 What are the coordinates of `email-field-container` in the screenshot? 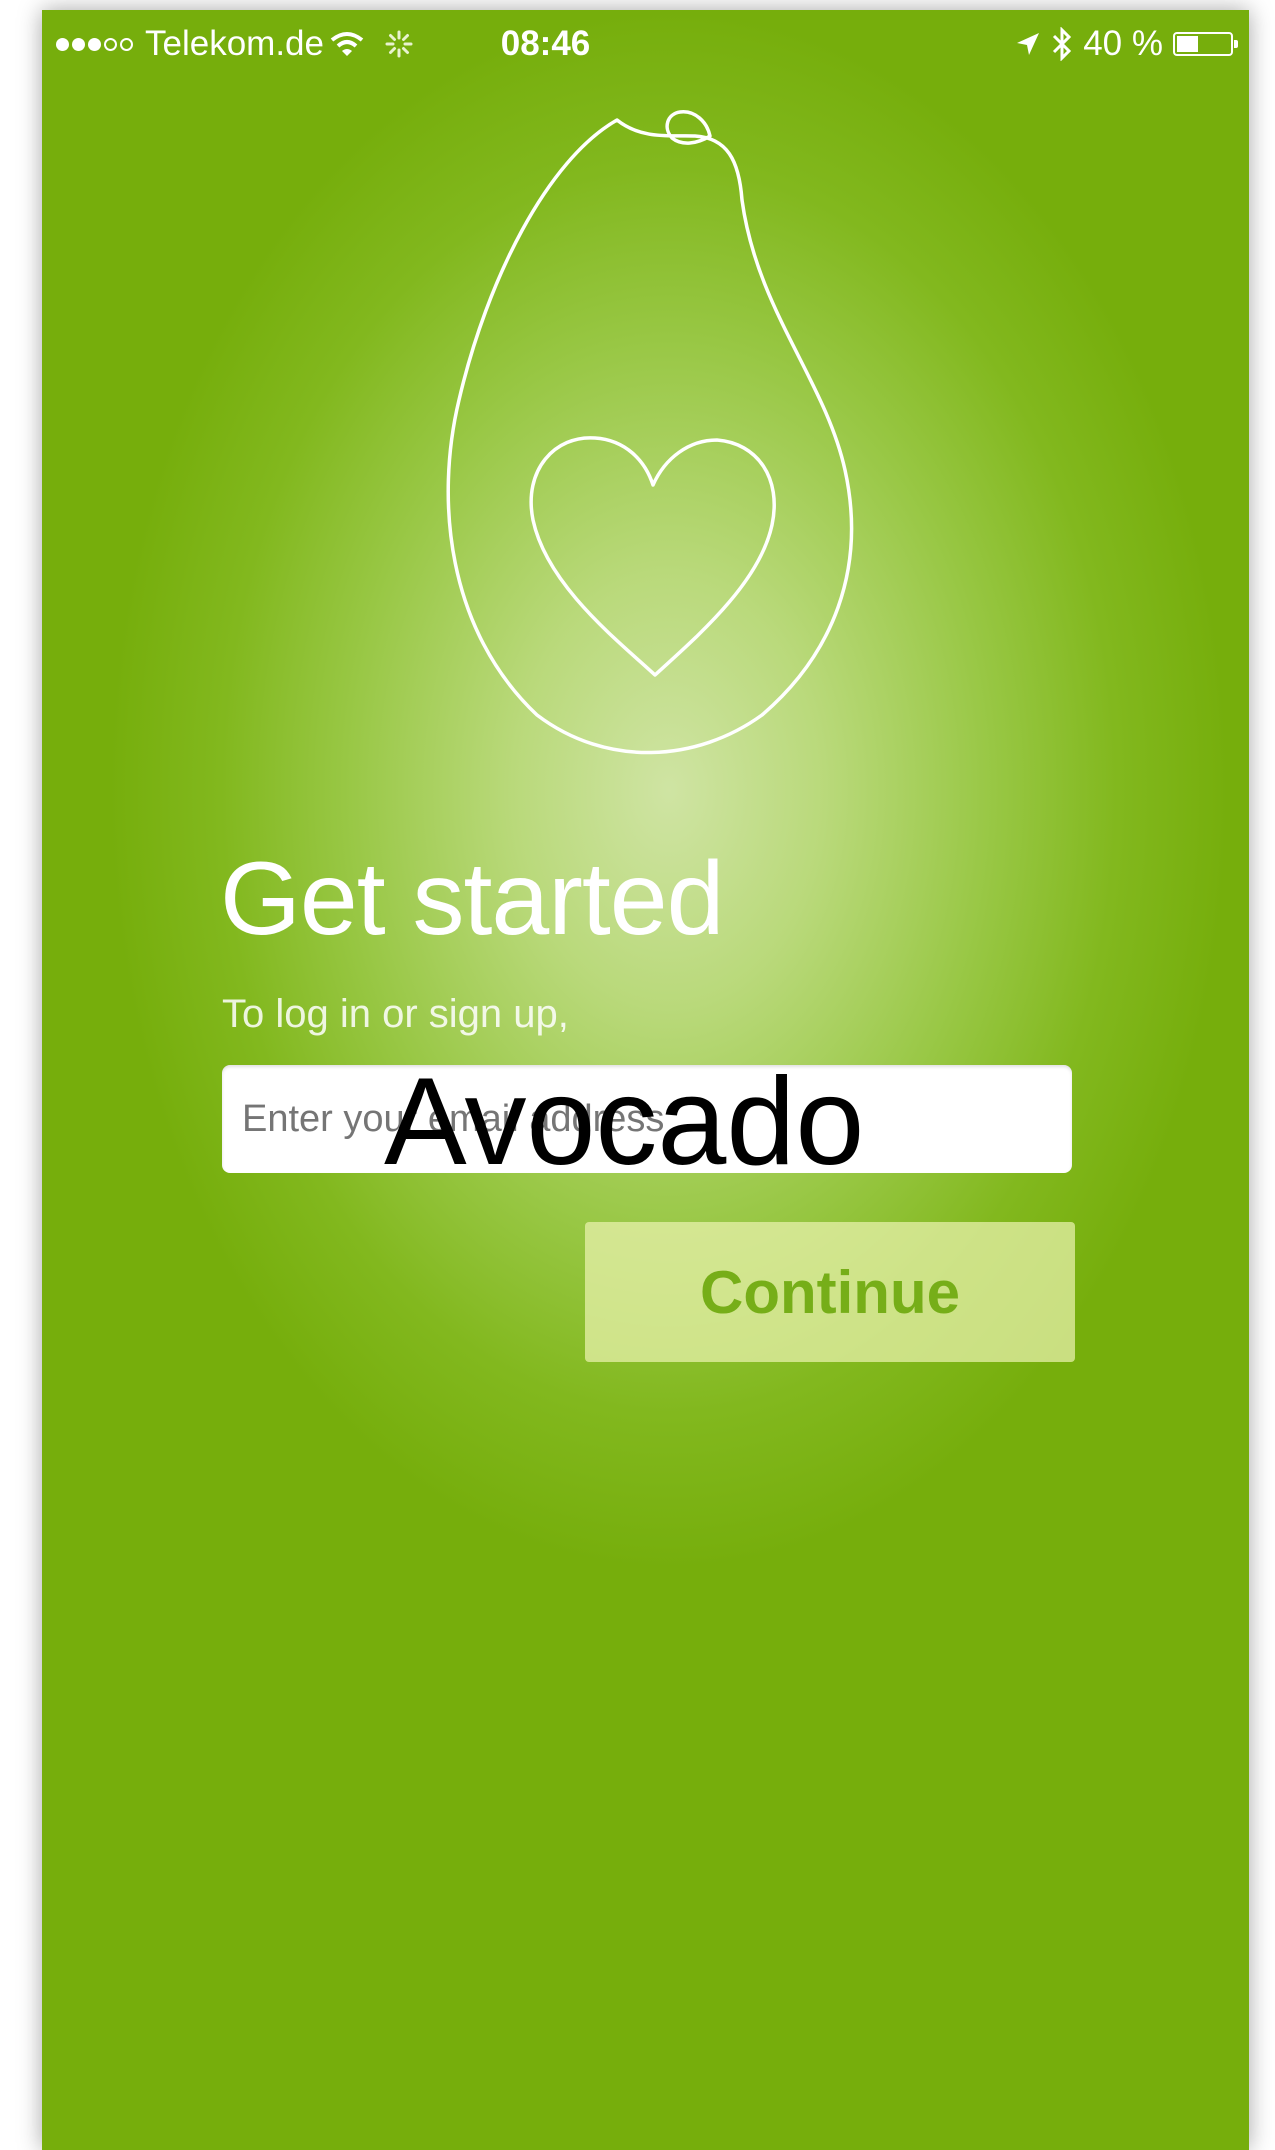 It's located at (647, 1119).